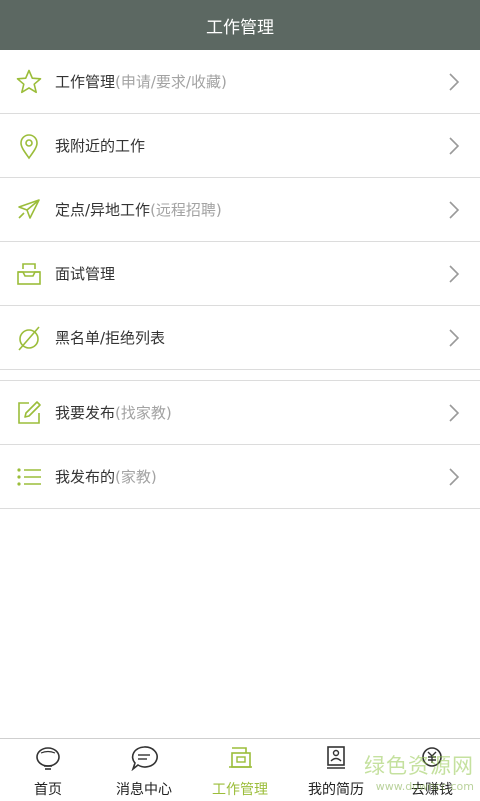 The width and height of the screenshot is (480, 801). I want to click on tab-earn-money: 去赚钱, so click(432, 770).